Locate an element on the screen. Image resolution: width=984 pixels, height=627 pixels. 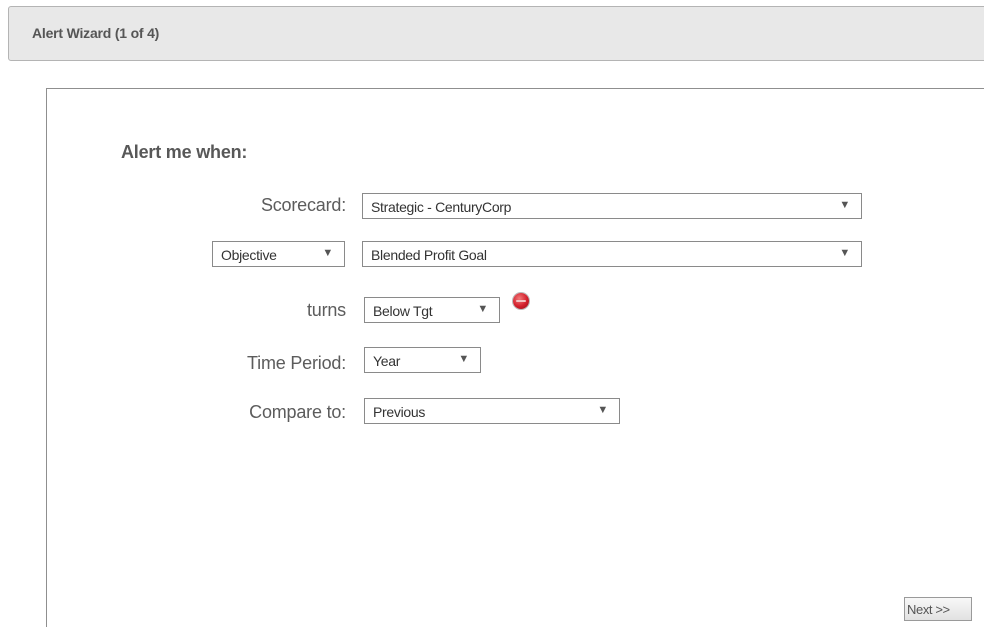
form-heading: Alert me when: is located at coordinates (184, 152).